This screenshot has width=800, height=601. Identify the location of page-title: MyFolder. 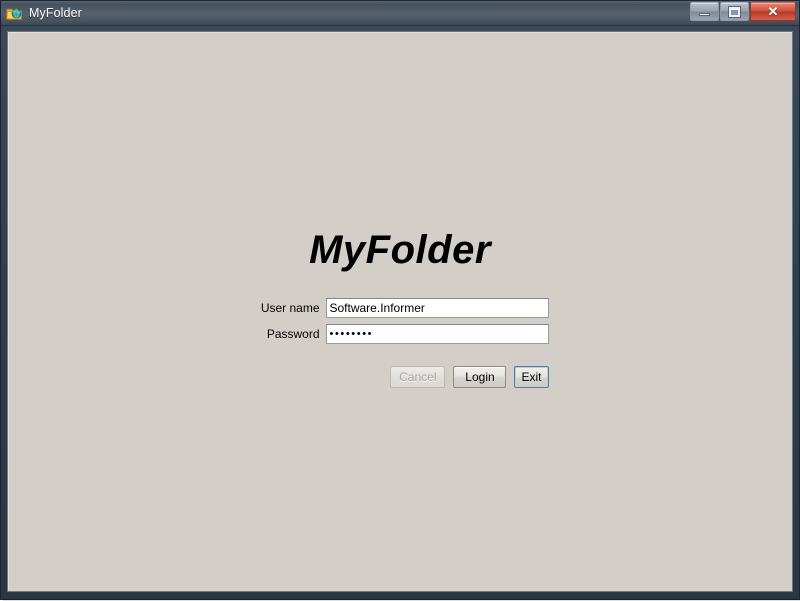
(400, 250).